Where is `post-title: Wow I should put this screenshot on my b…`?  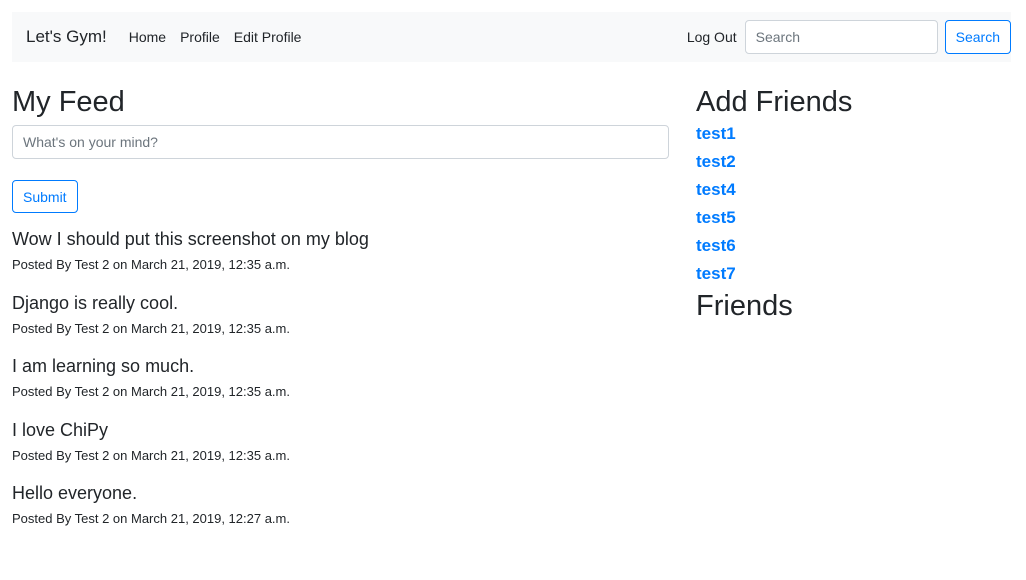
post-title: Wow I should put this screenshot on my b… is located at coordinates (190, 239).